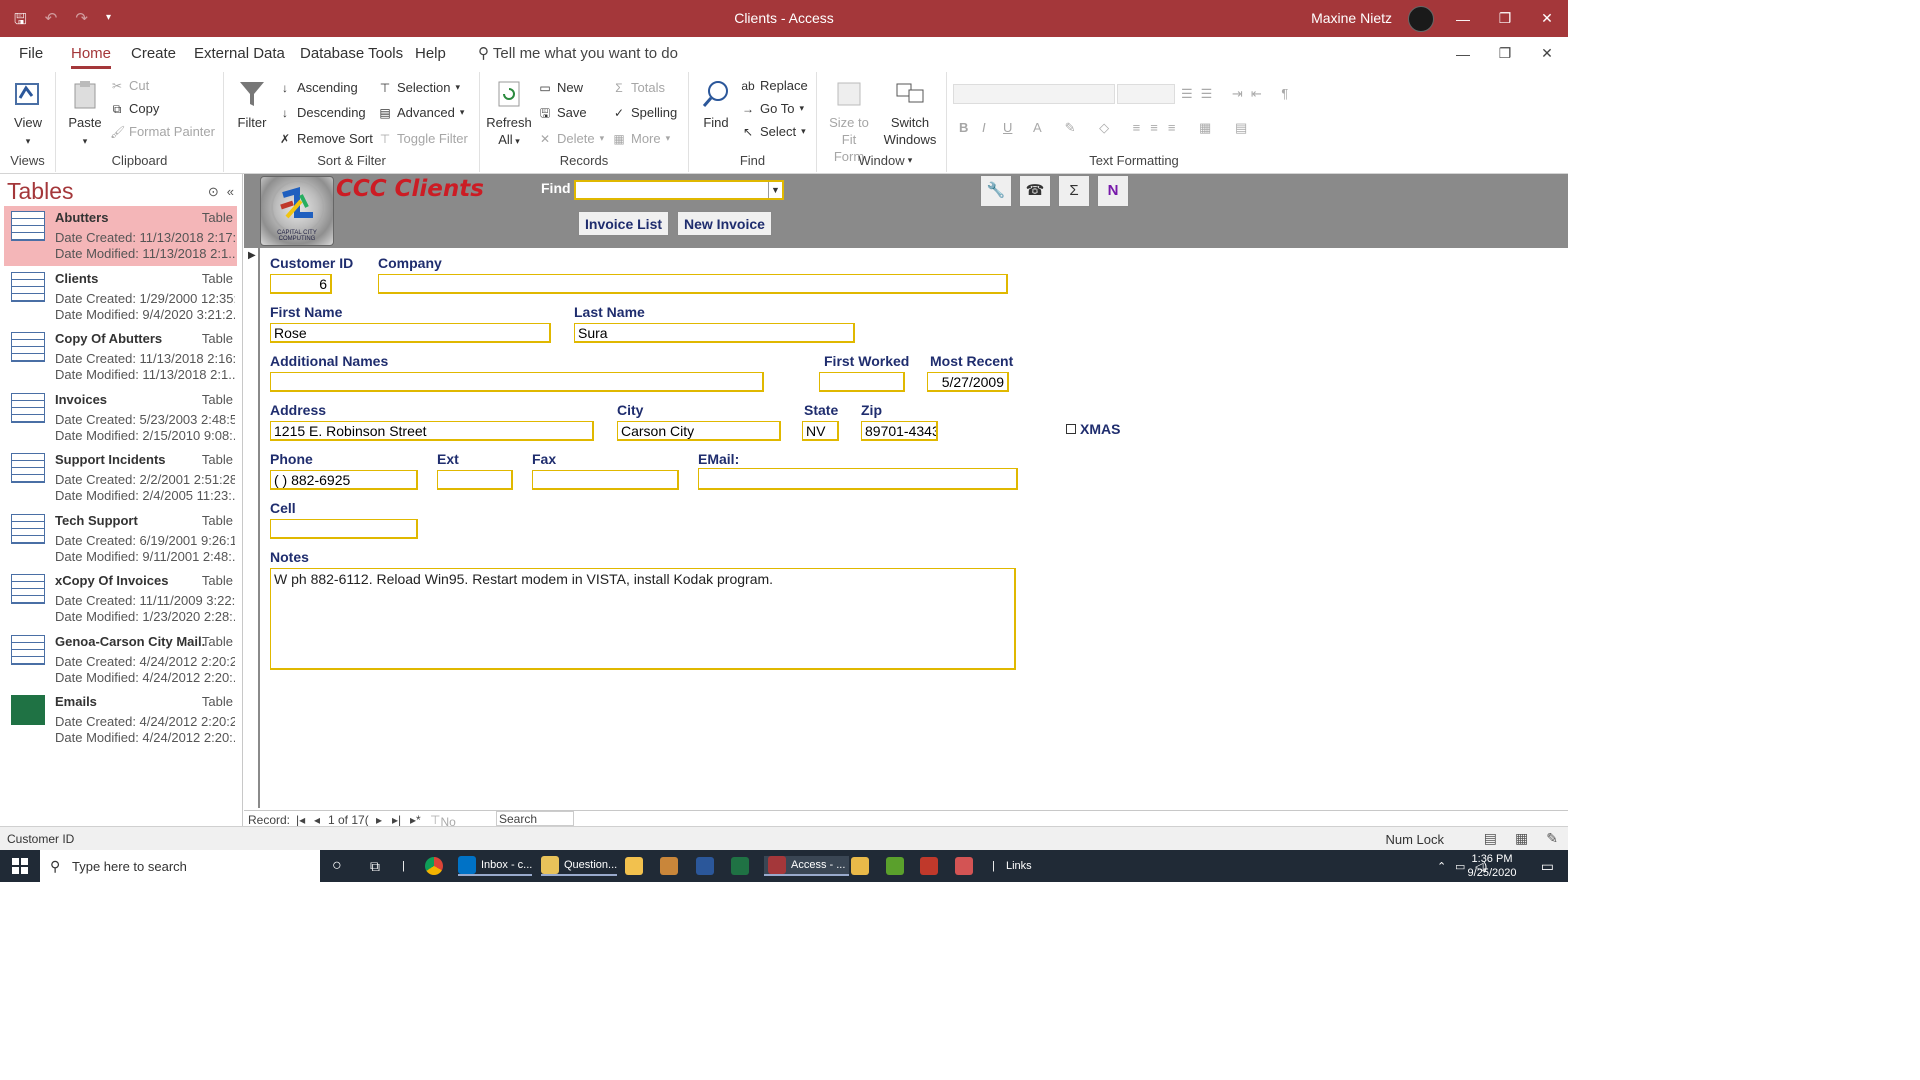  What do you see at coordinates (984, 127) in the screenshot?
I see `italic-button: I` at bounding box center [984, 127].